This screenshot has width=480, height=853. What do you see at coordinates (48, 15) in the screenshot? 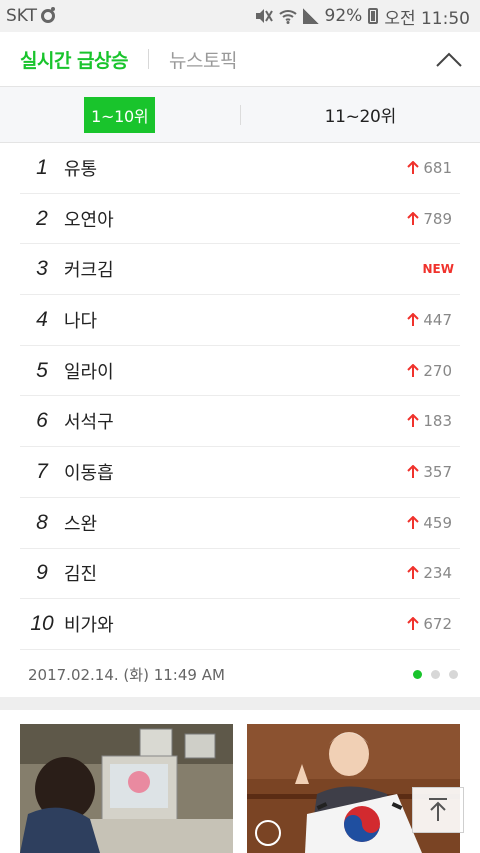
I see `carrier-icon` at bounding box center [48, 15].